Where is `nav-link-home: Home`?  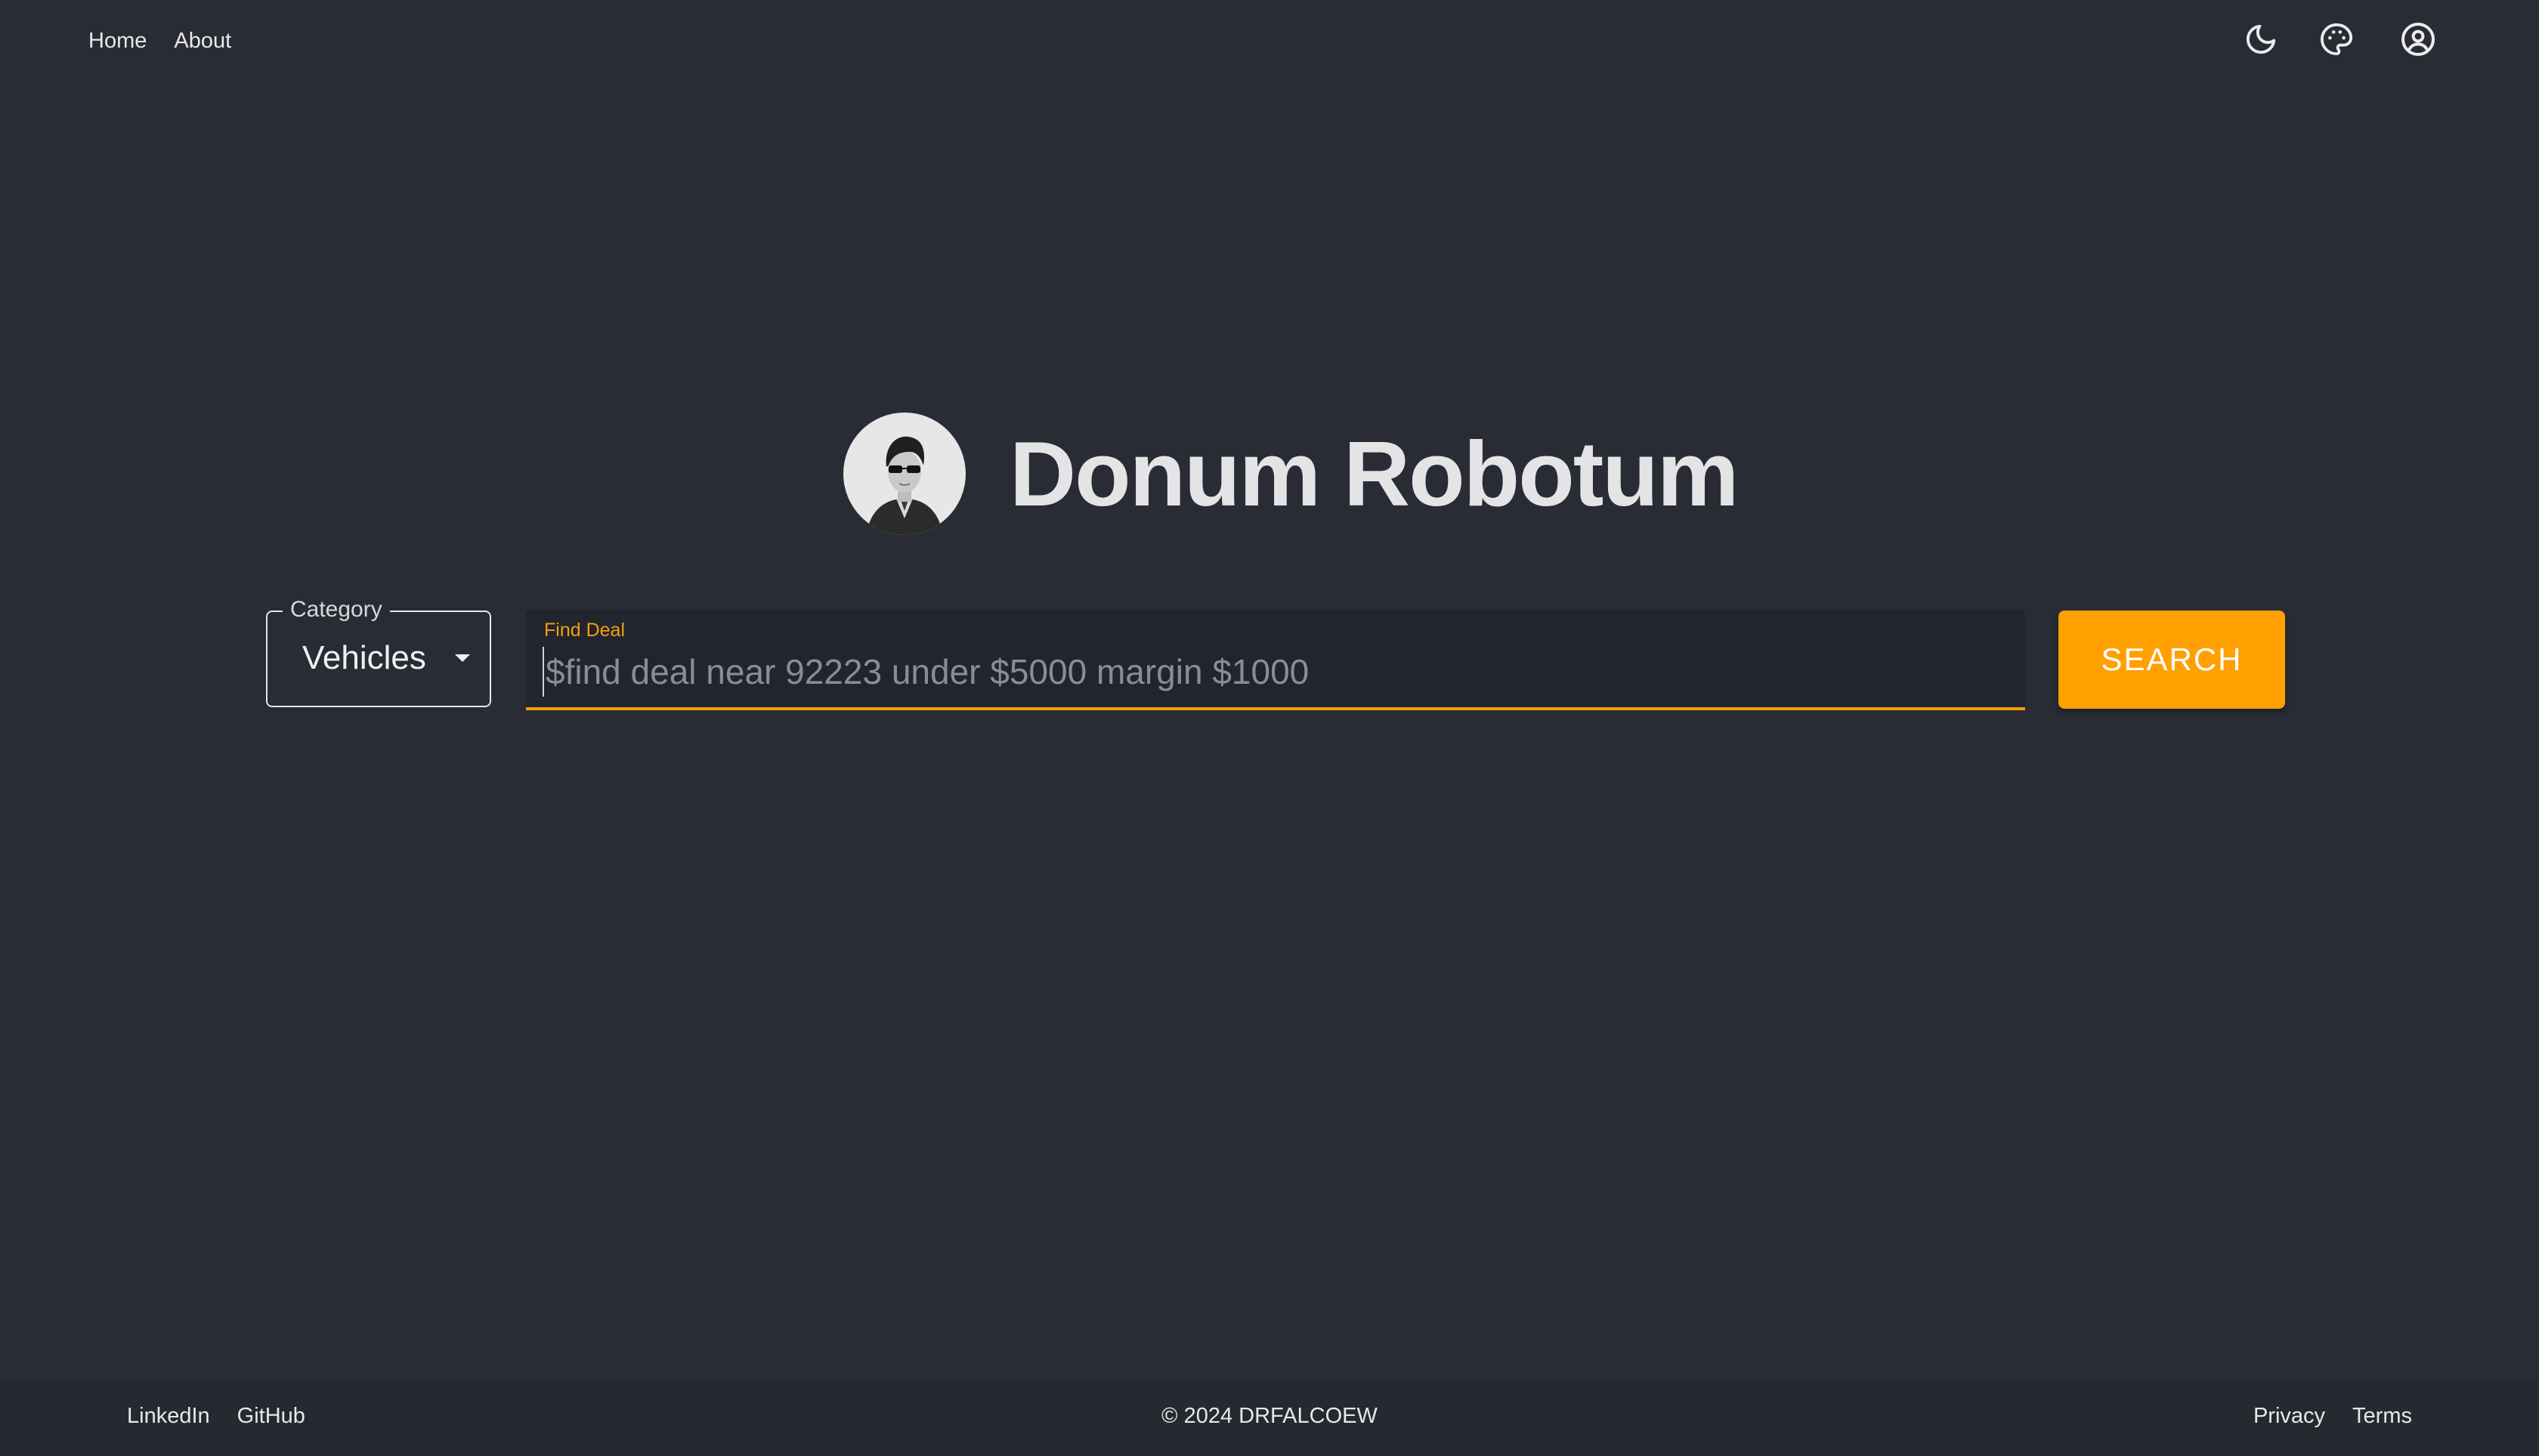 nav-link-home: Home is located at coordinates (118, 41).